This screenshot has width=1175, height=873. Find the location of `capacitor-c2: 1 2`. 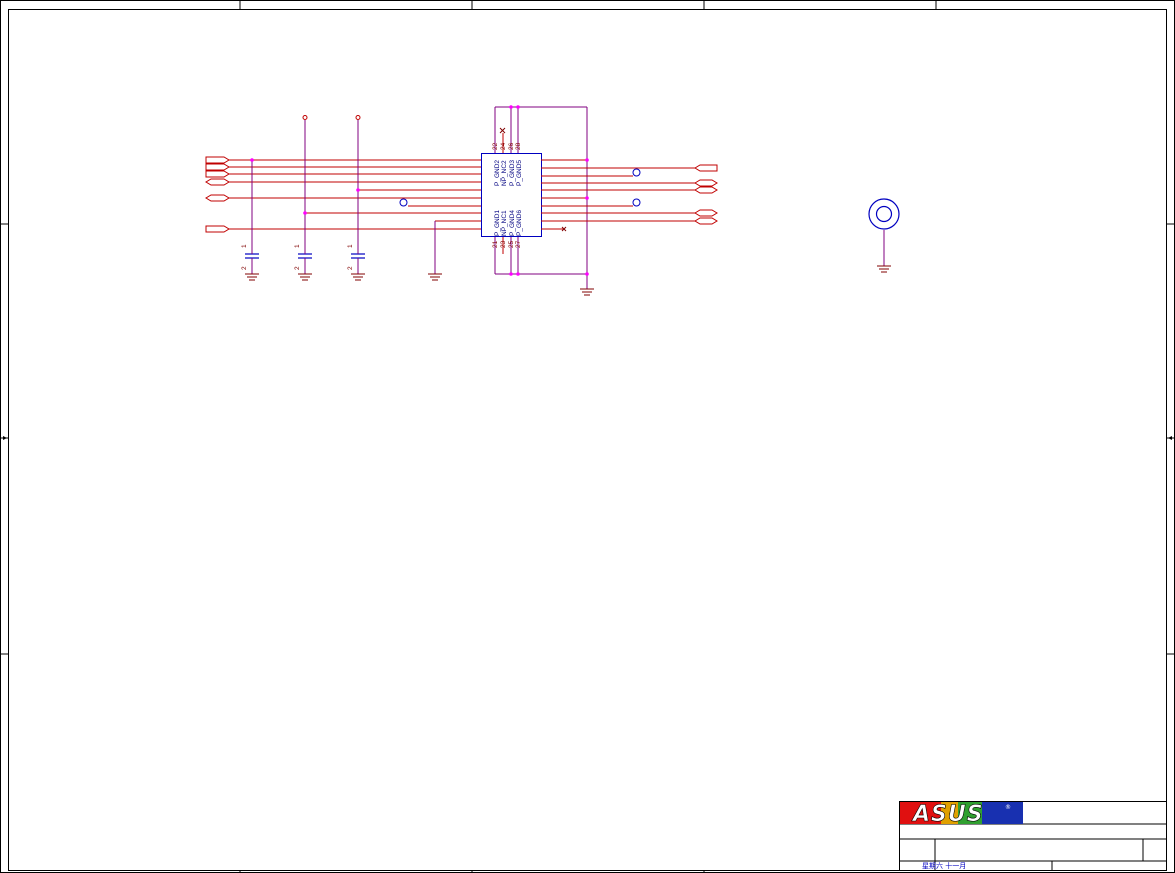

capacitor-c2: 1 2 is located at coordinates (303, 259).